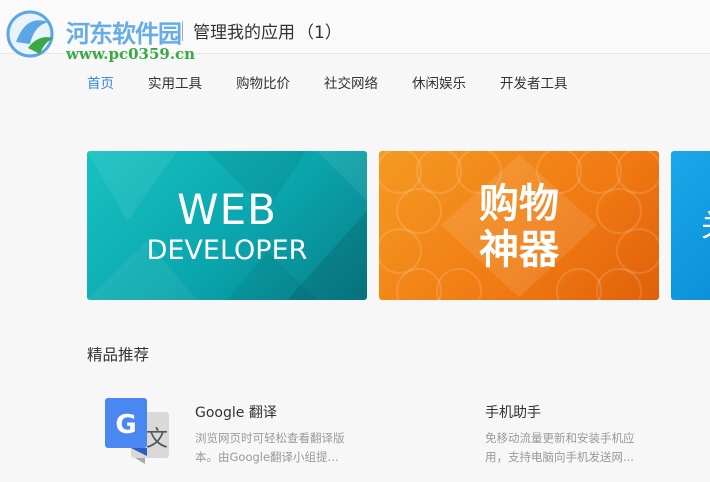 This screenshot has height=482, width=710. What do you see at coordinates (131, 54) in the screenshot?
I see `watermark-url: www.pc0359.cn` at bounding box center [131, 54].